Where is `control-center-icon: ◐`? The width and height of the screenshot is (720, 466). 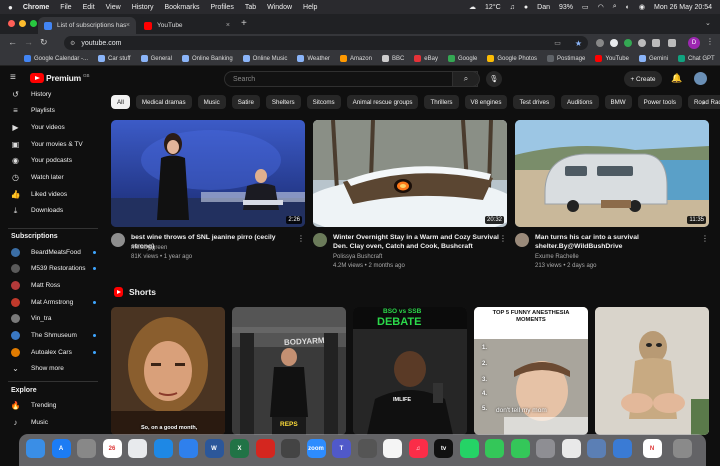
control-center-icon: ◐ is located at coordinates (628, 7).